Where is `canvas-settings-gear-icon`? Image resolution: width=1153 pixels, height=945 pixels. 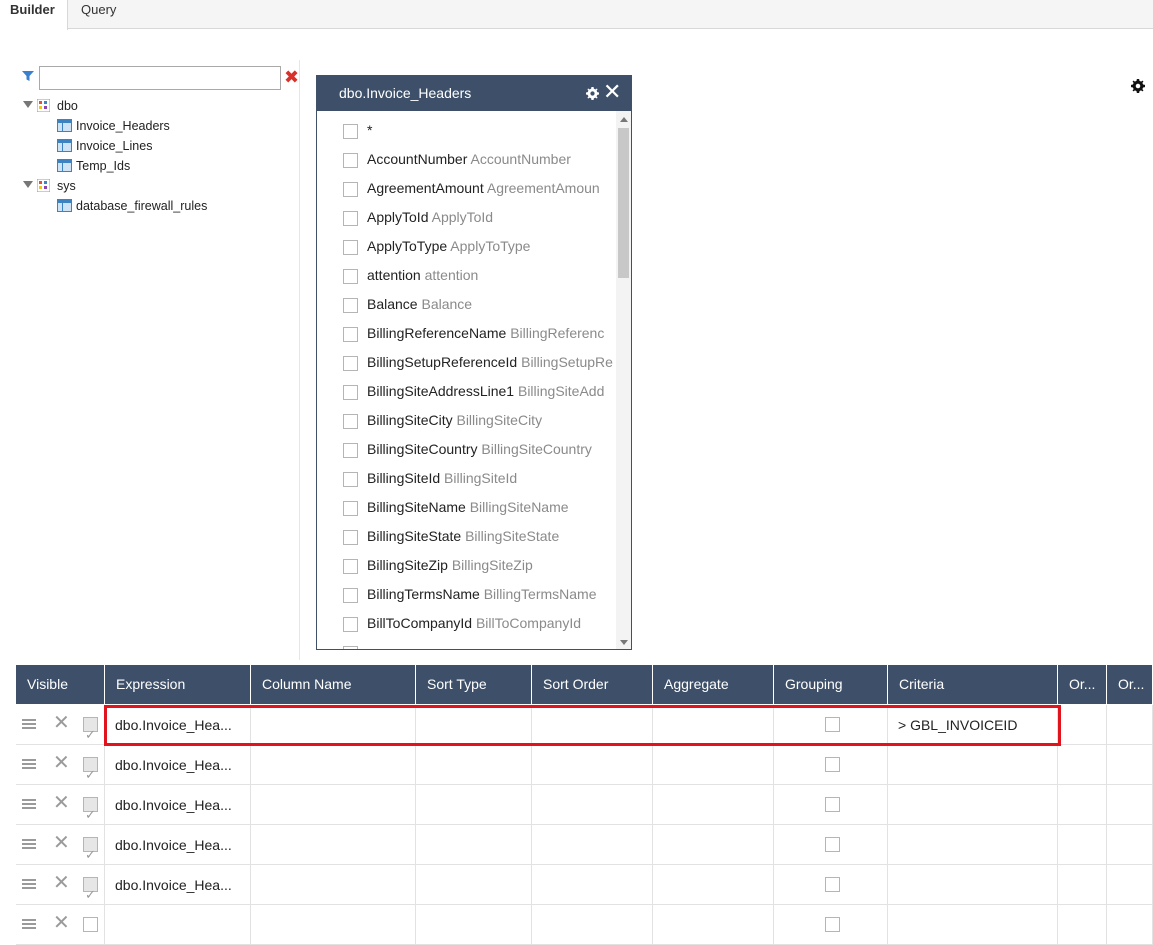
canvas-settings-gear-icon is located at coordinates (1138, 86).